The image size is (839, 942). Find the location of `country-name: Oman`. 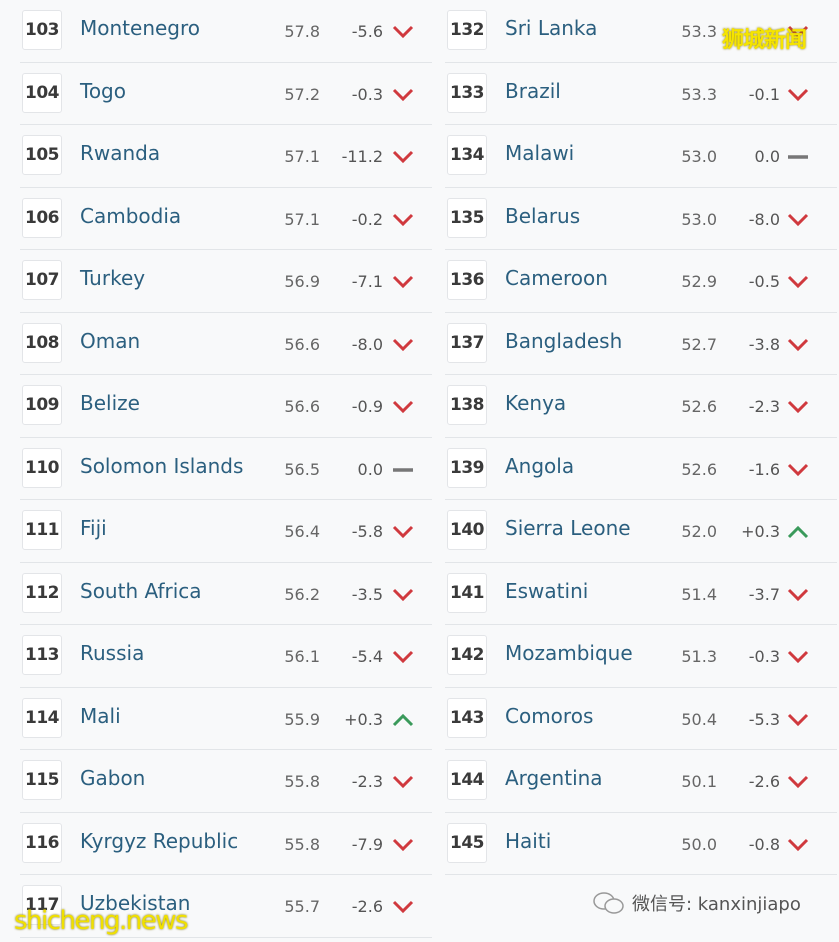

country-name: Oman is located at coordinates (110, 341).